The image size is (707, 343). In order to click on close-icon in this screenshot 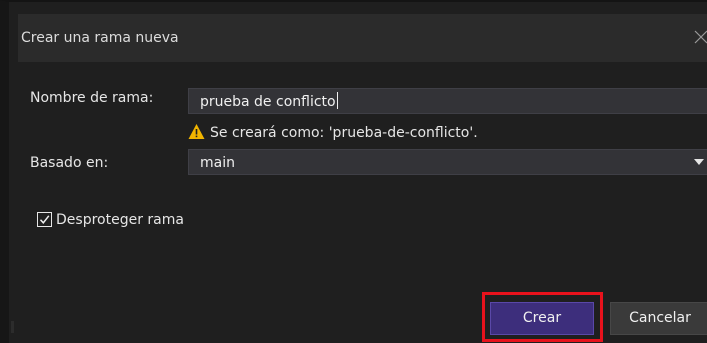, I will do `click(700, 37)`.